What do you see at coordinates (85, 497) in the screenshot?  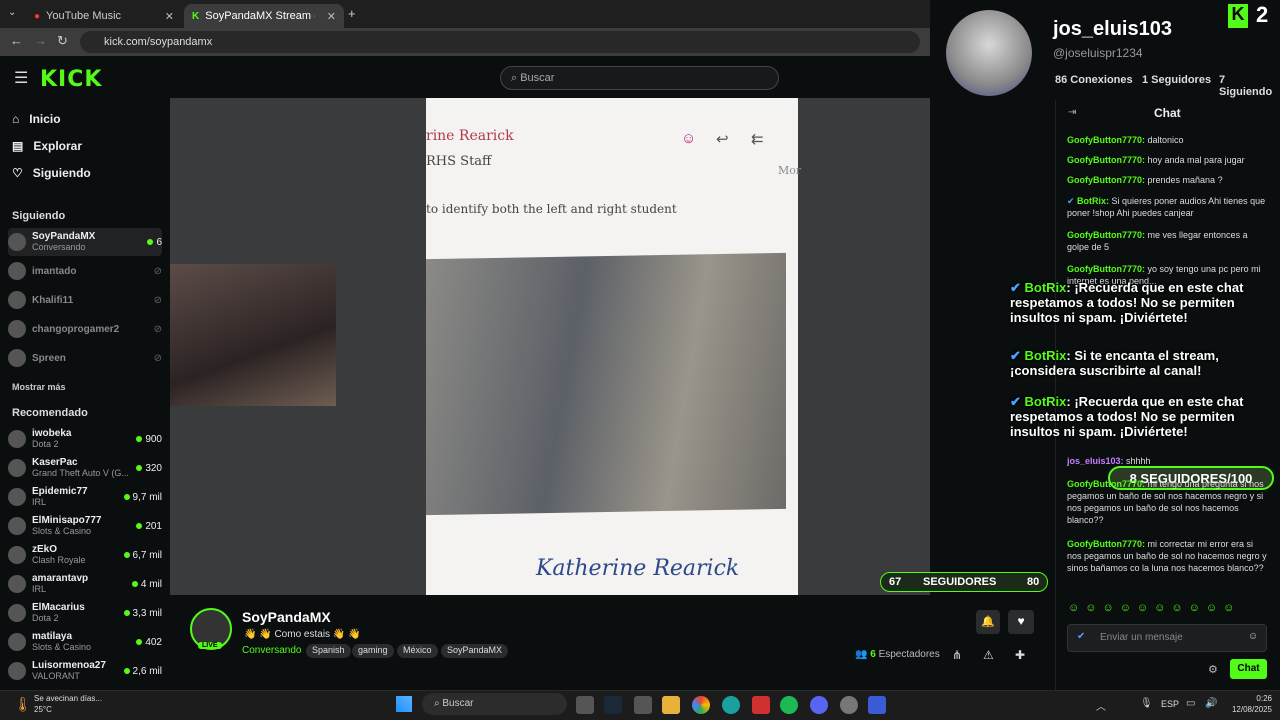 I see `sidebar-item-epidemic77: Epidemic77 IRL 9,7 mil` at bounding box center [85, 497].